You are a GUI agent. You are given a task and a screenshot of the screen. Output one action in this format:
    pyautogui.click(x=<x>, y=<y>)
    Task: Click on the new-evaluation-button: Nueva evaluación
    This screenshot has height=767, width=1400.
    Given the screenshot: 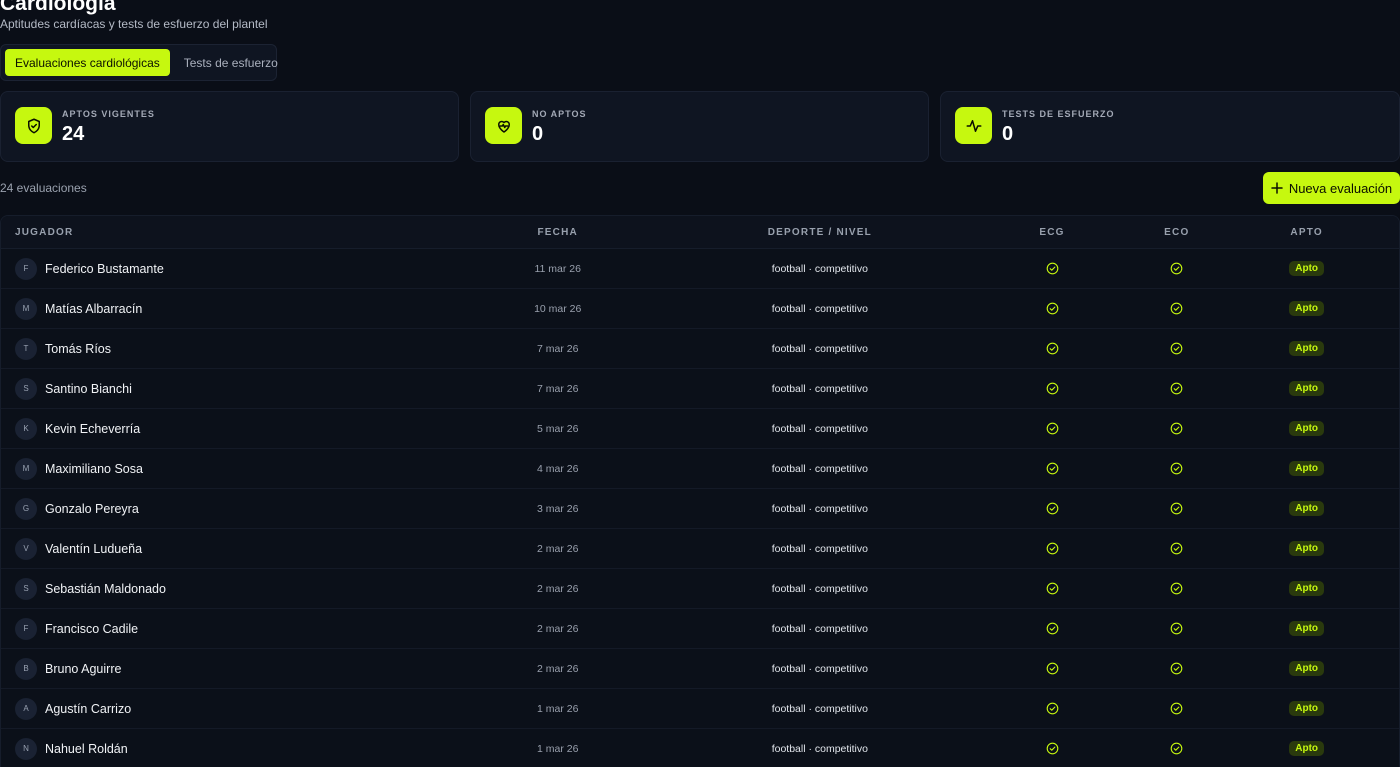 What is the action you would take?
    pyautogui.click(x=1331, y=188)
    